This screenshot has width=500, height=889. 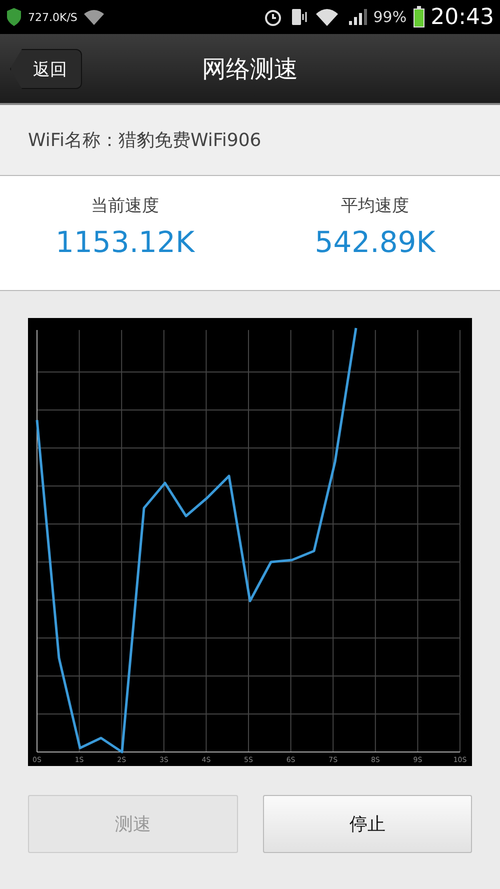 What do you see at coordinates (375, 242) in the screenshot?
I see `speed-value: 542.89K` at bounding box center [375, 242].